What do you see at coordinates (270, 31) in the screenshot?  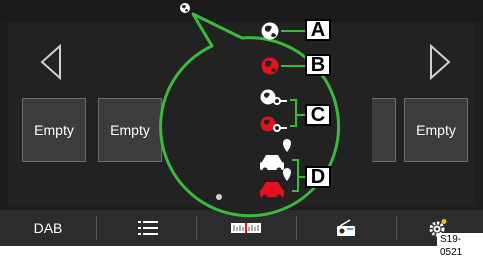 I see `globe-online-icon` at bounding box center [270, 31].